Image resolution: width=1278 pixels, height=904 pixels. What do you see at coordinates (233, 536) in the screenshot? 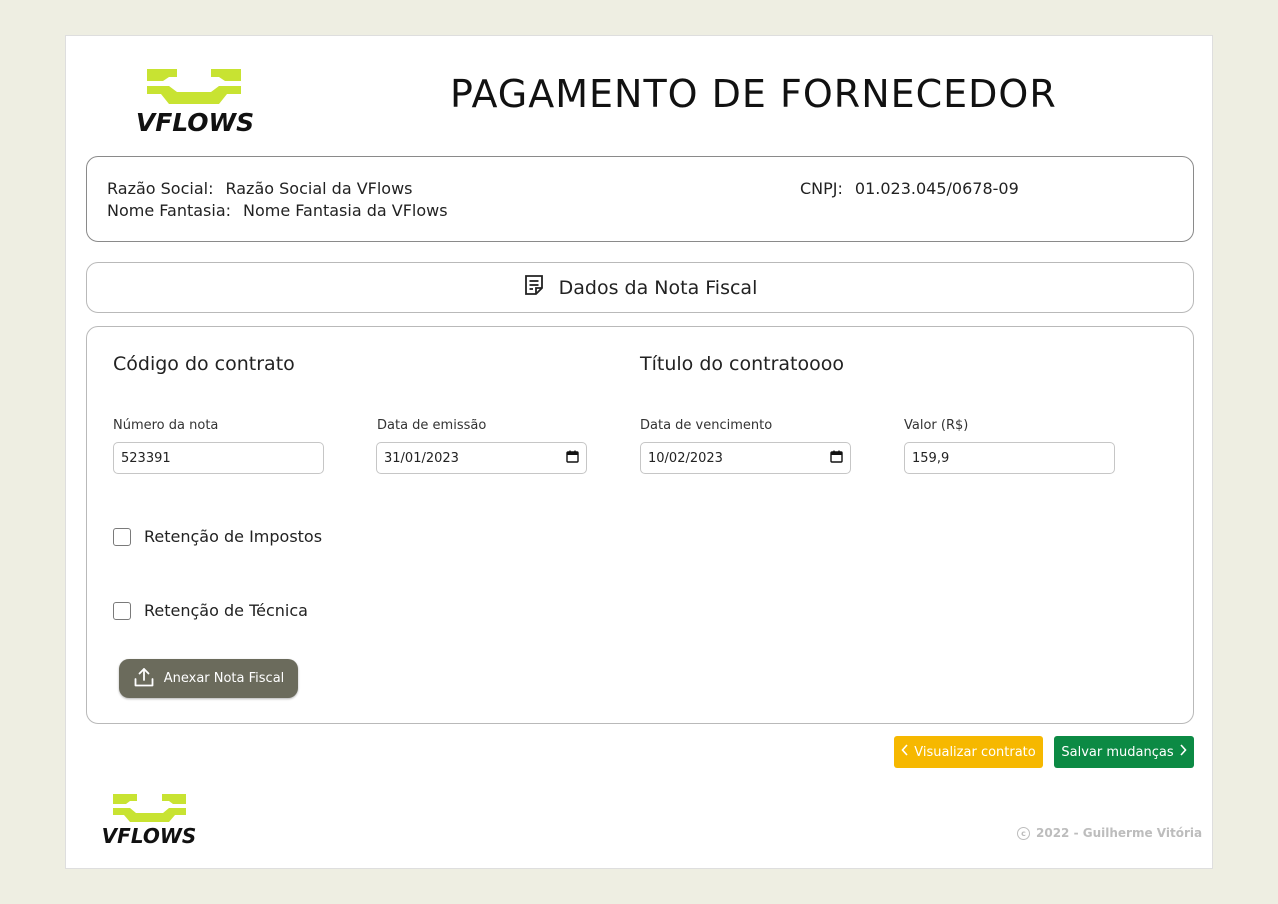
I see `retencao-impostos-label: Retenção de Impostos` at bounding box center [233, 536].